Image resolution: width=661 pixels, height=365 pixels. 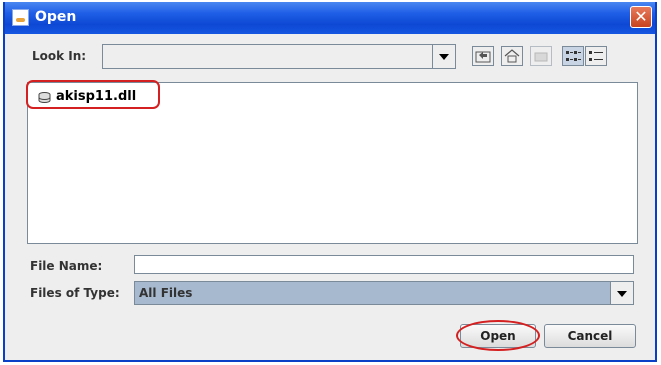 I want to click on file-name-field, so click(x=384, y=264).